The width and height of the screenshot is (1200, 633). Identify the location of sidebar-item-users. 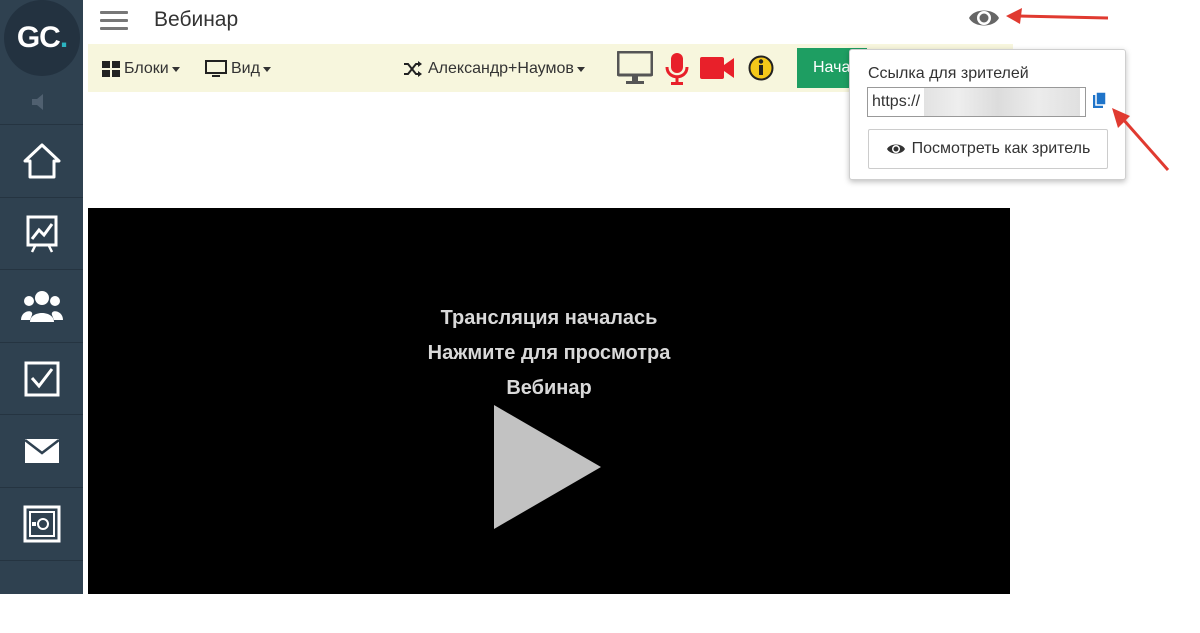
(41, 305).